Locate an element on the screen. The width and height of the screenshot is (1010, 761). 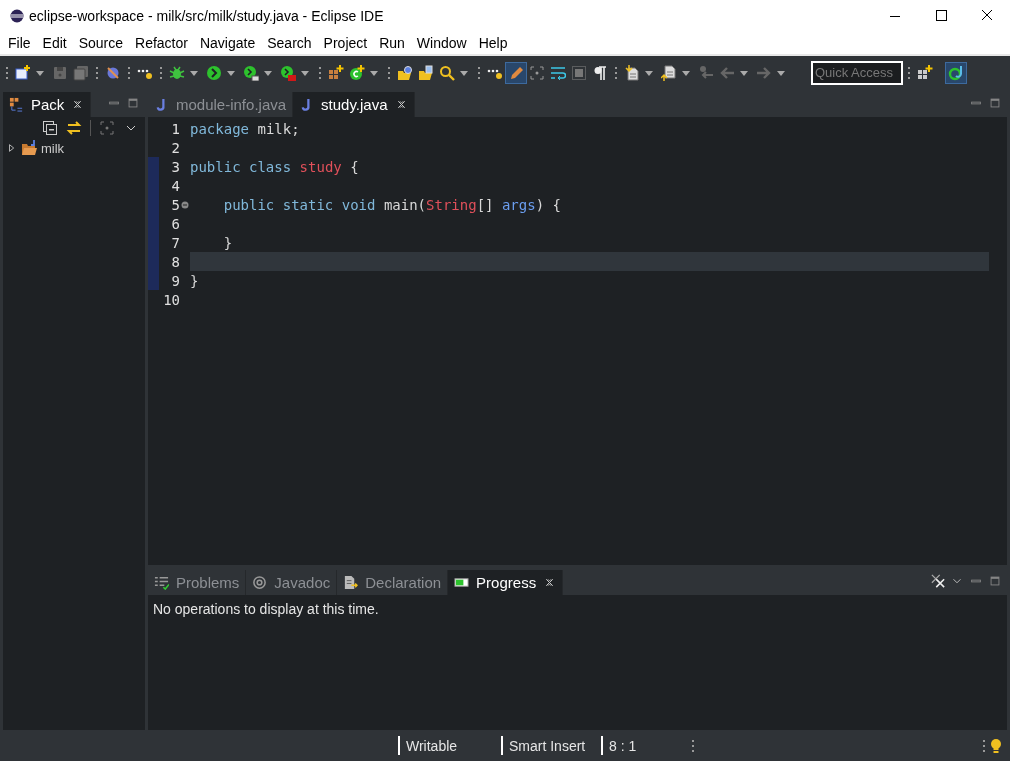
view-tab: Progress is located at coordinates (506, 582).